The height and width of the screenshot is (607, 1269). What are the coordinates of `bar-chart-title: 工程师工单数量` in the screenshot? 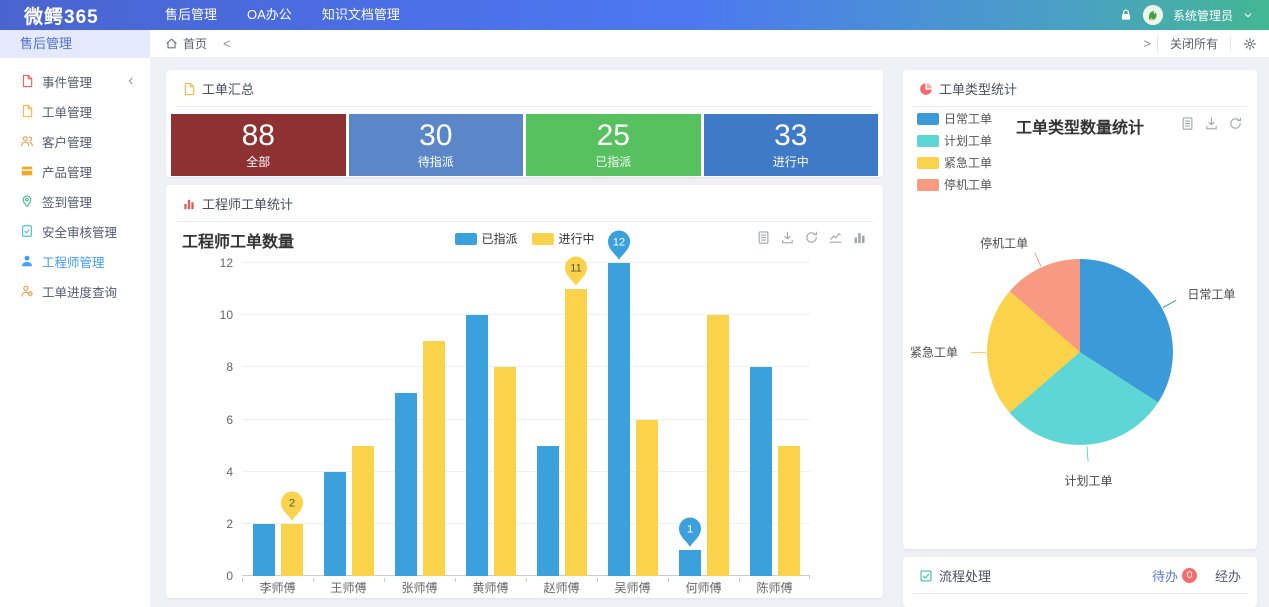 It's located at (238, 242).